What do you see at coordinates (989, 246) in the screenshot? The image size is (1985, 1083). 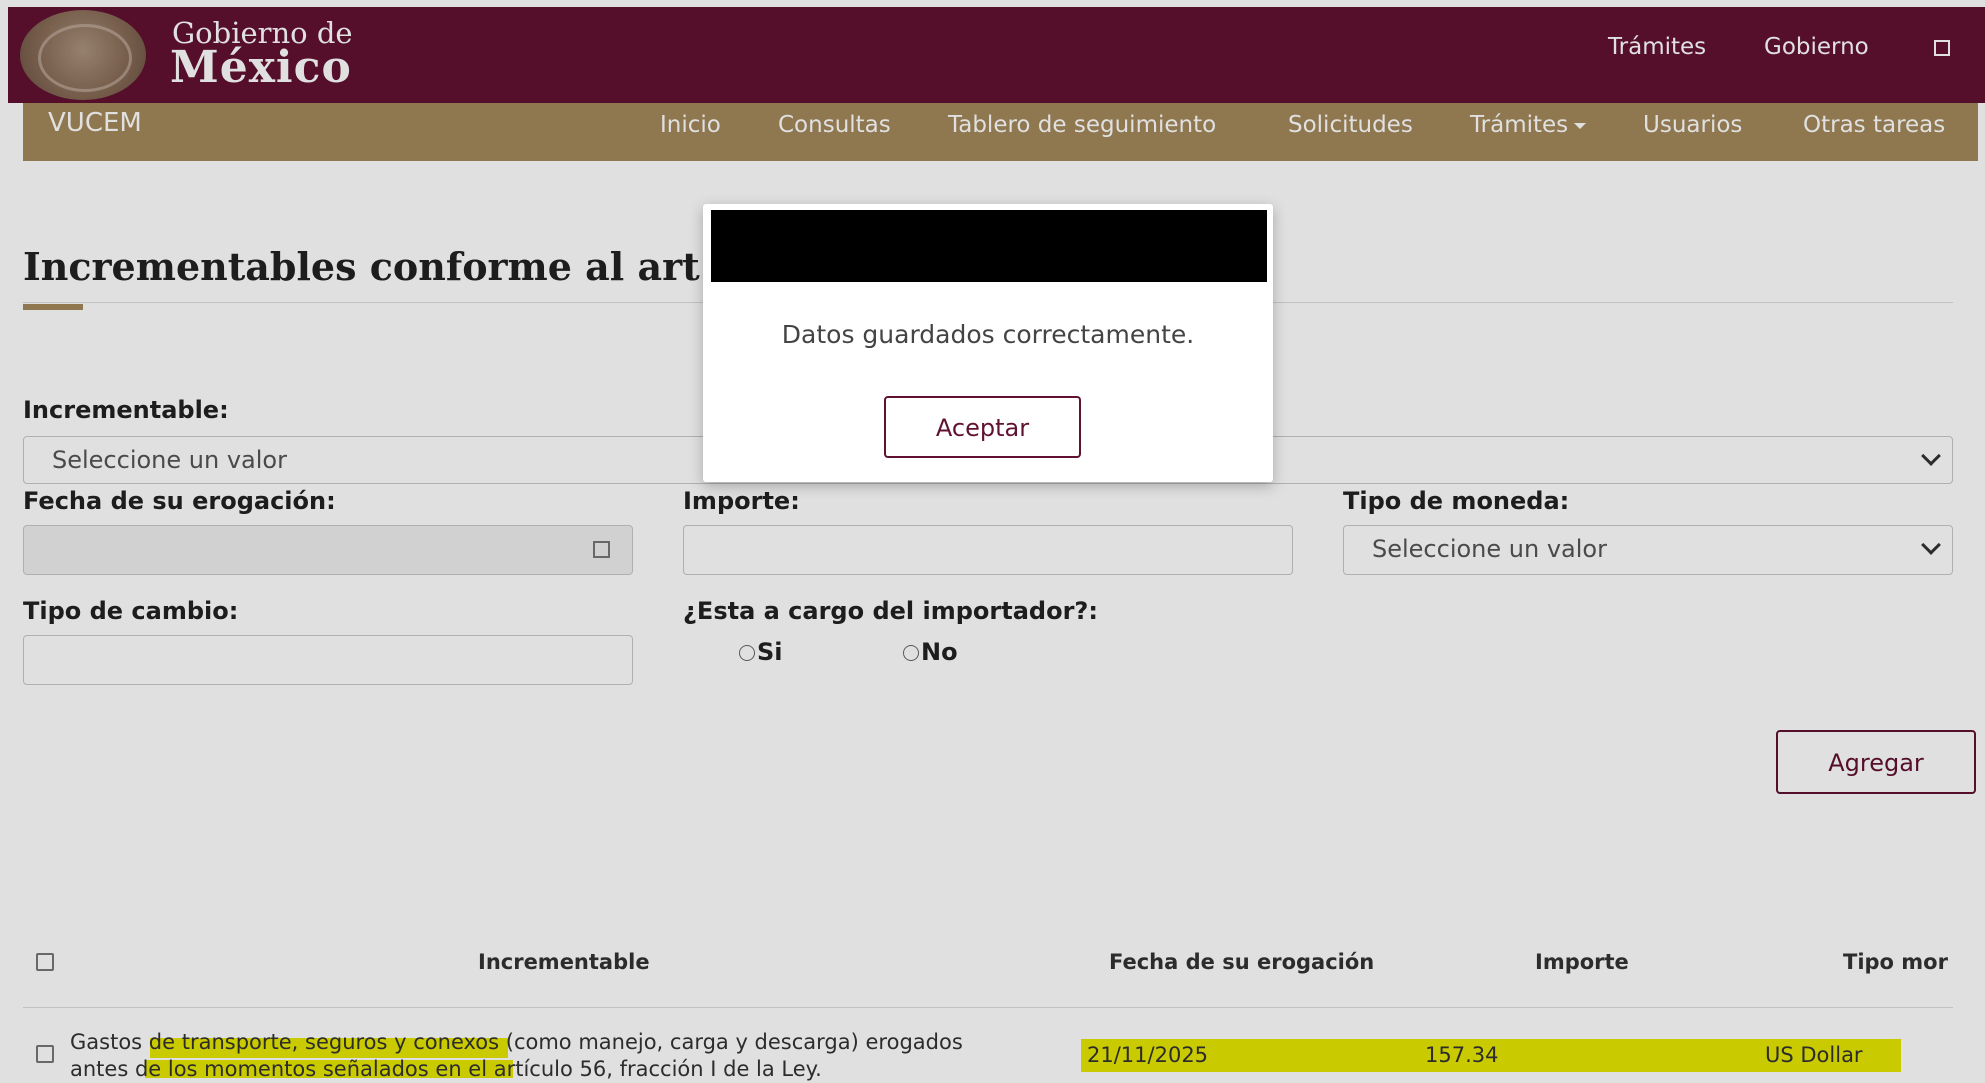 I see `modal-header-redacted` at bounding box center [989, 246].